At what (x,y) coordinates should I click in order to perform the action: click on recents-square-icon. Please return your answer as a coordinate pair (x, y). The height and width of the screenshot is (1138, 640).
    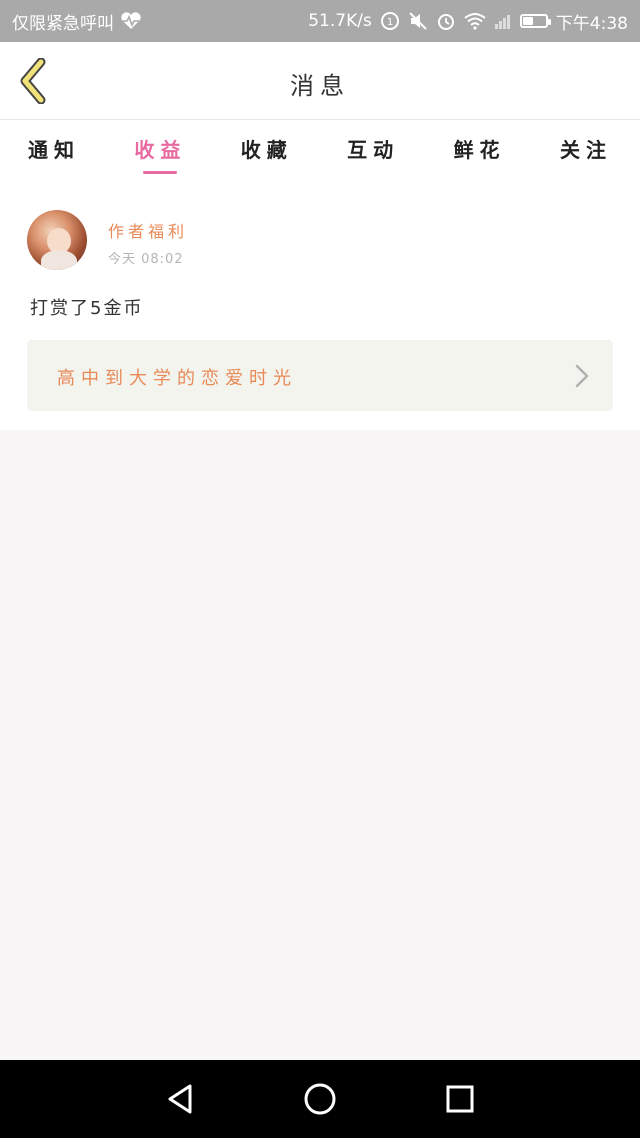
    Looking at the image, I should click on (460, 1099).